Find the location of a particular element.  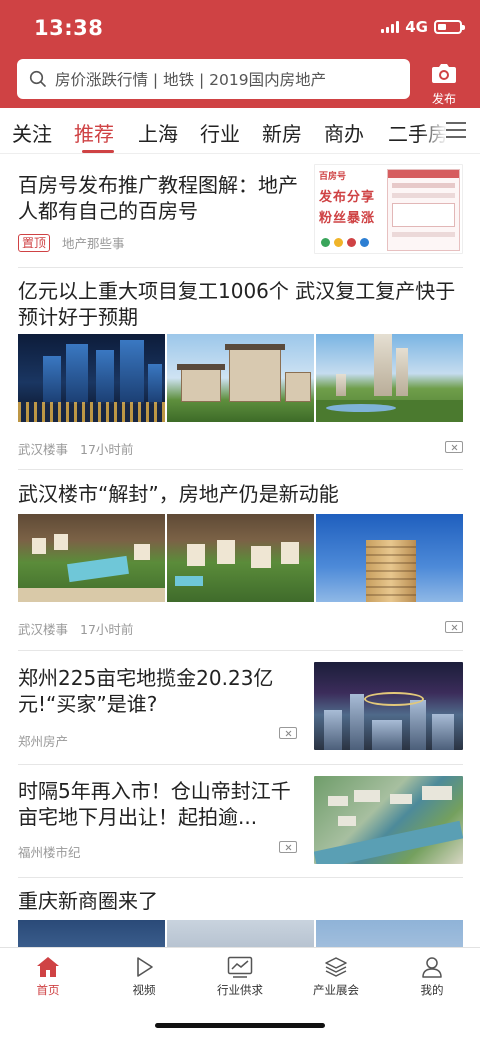

tab-commercial: 商办 is located at coordinates (344, 132).